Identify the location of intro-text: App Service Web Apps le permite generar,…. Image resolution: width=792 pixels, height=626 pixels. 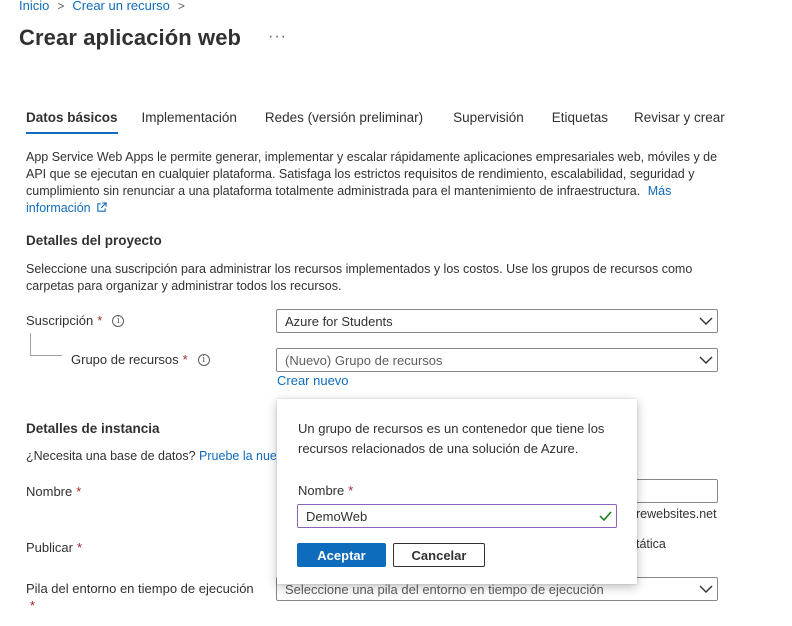
(372, 174).